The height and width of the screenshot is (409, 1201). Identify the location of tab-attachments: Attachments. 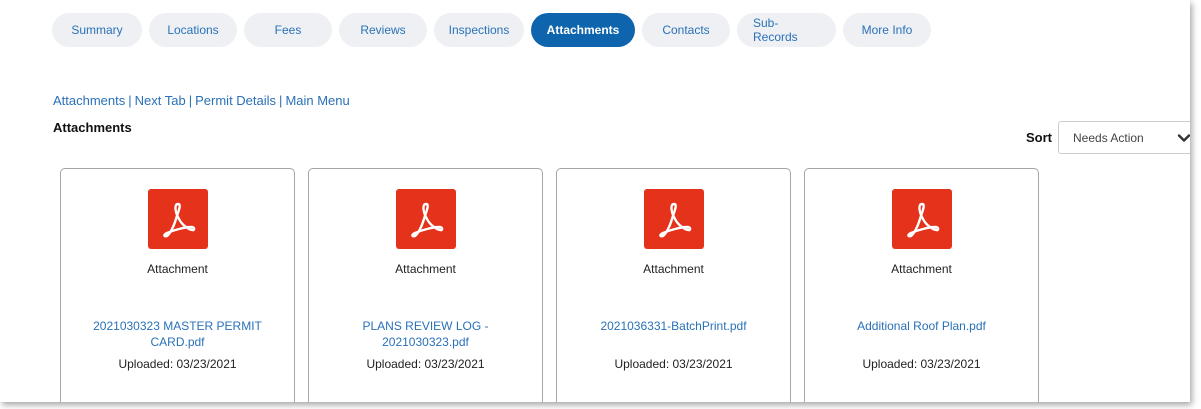
(583, 30).